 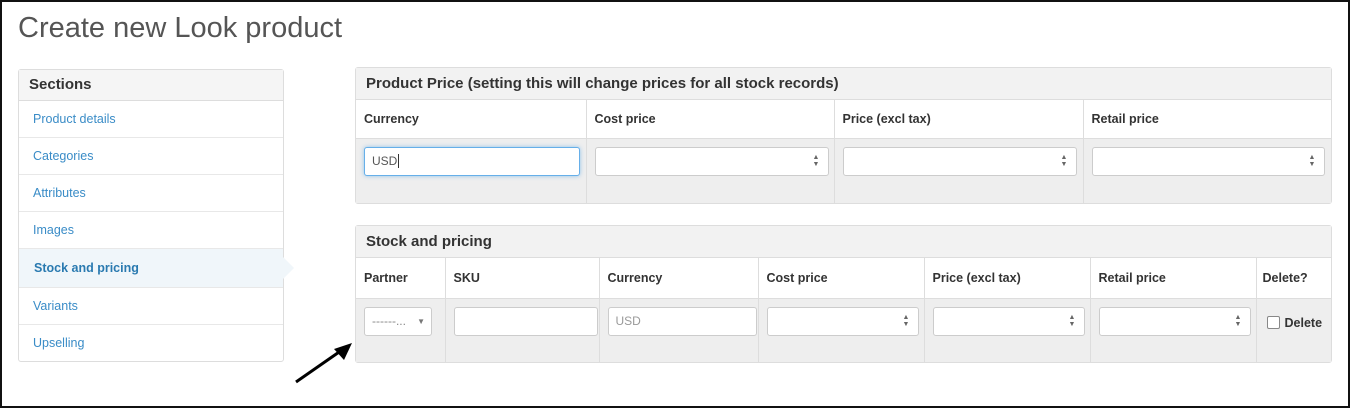 What do you see at coordinates (151, 85) in the screenshot?
I see `sidebar-heading: Sections` at bounding box center [151, 85].